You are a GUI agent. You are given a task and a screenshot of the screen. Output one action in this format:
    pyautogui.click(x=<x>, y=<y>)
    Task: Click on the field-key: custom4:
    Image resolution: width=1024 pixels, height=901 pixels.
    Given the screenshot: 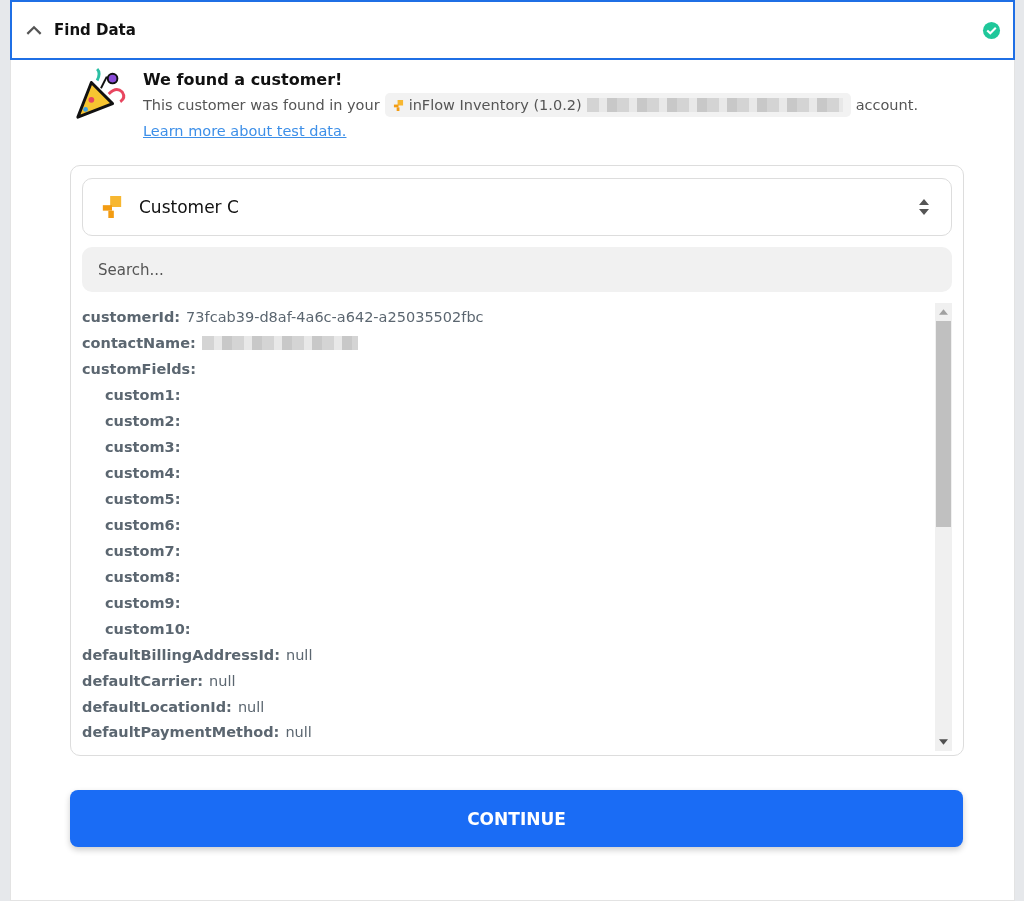 What is the action you would take?
    pyautogui.click(x=143, y=473)
    